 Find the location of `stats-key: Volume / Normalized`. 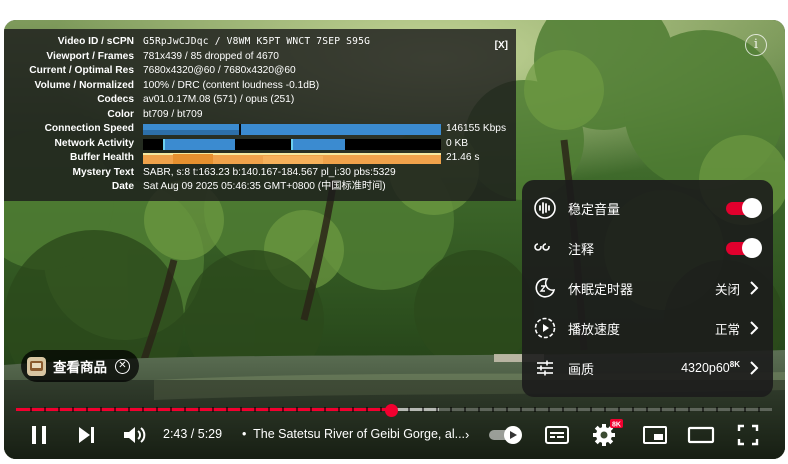

stats-key: Volume / Normalized is located at coordinates (84, 85).